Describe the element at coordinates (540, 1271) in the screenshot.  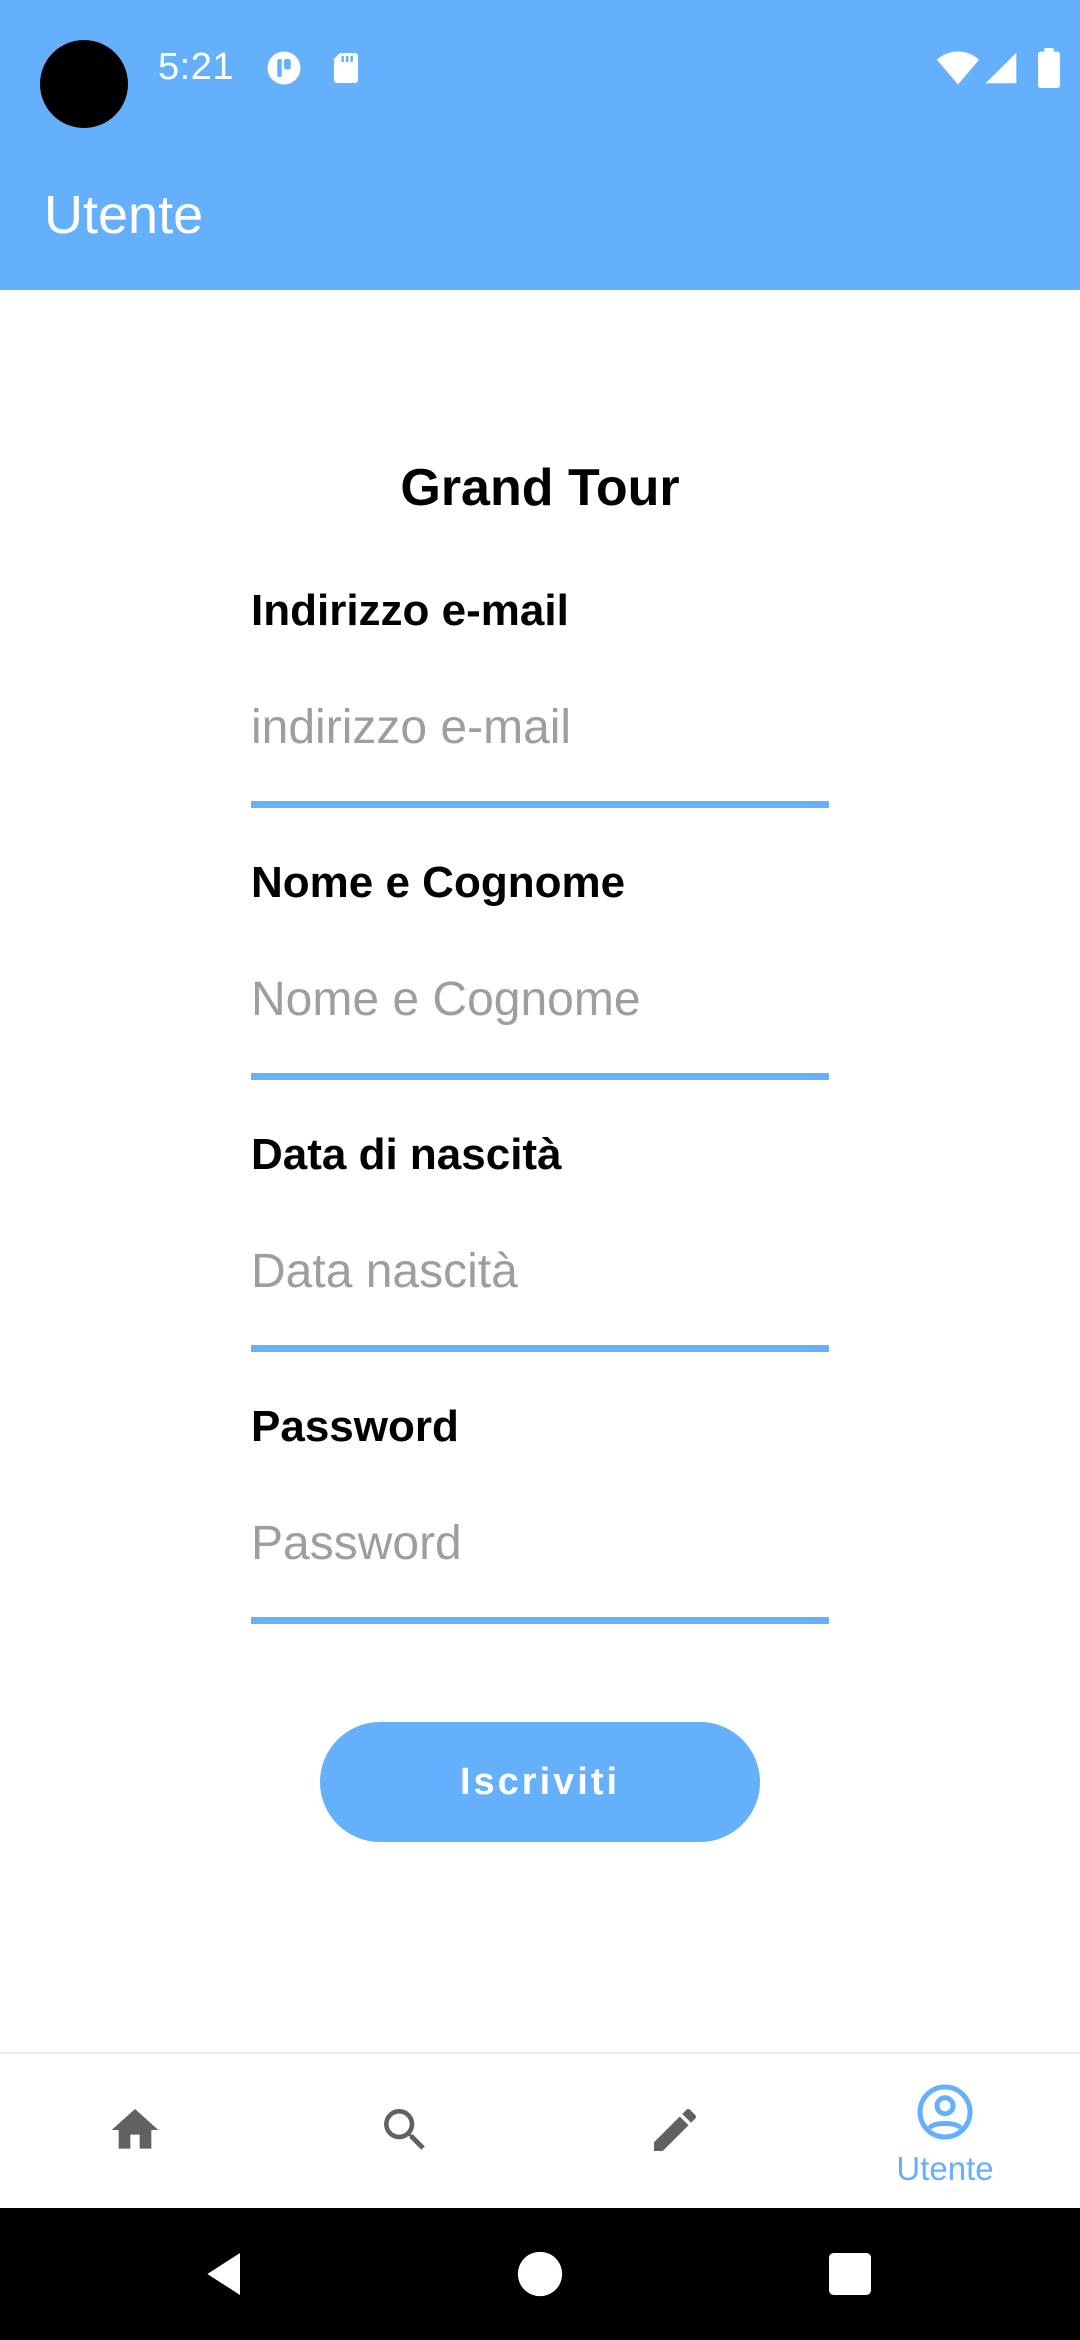
I see `birth-date-input` at that location.